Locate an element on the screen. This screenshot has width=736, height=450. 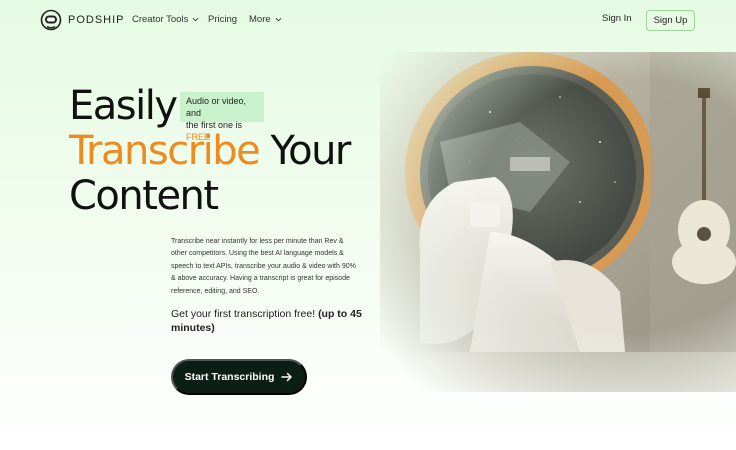
nav-pricing-label: Pricing is located at coordinates (223, 19).